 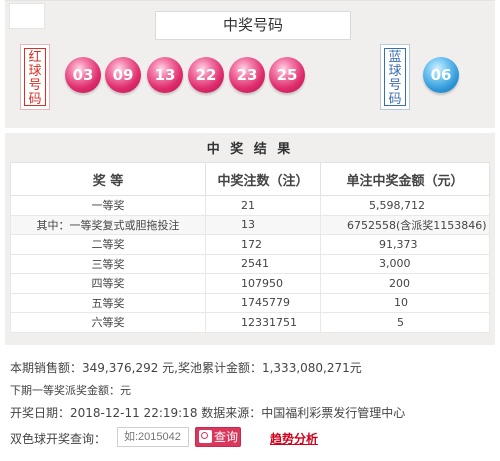 I want to click on count-cell: 2541, so click(x=263, y=263).